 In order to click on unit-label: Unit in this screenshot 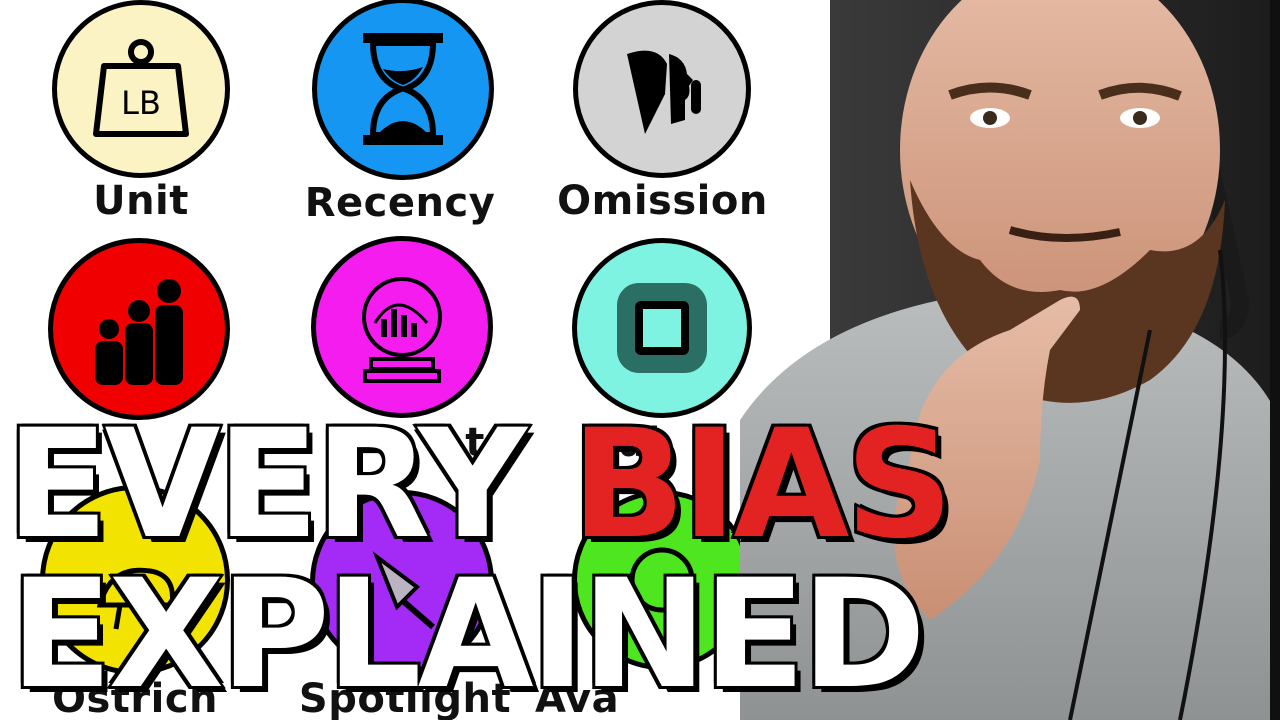, I will do `click(141, 201)`.